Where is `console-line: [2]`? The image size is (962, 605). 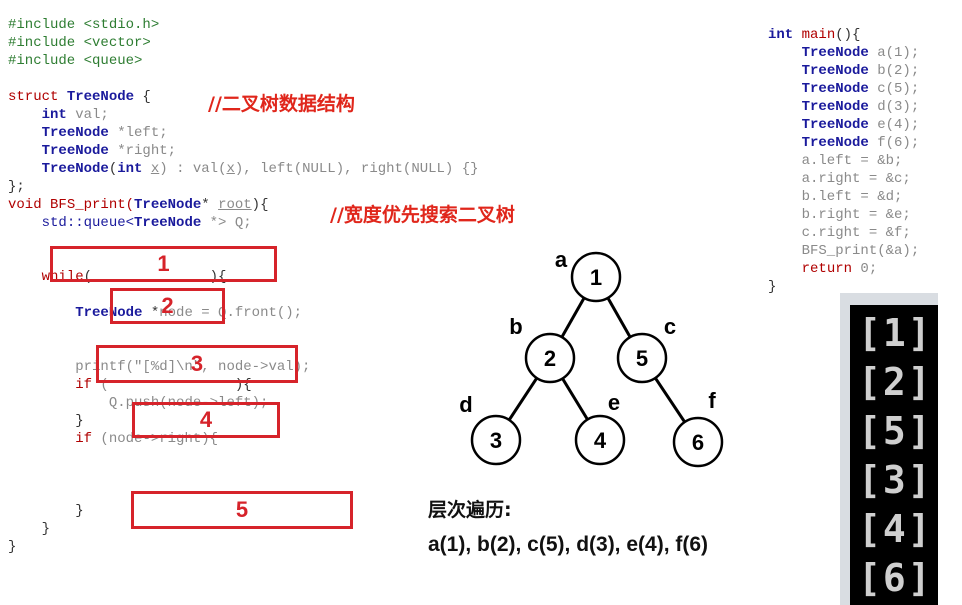
console-line: [2] is located at coordinates (895, 382).